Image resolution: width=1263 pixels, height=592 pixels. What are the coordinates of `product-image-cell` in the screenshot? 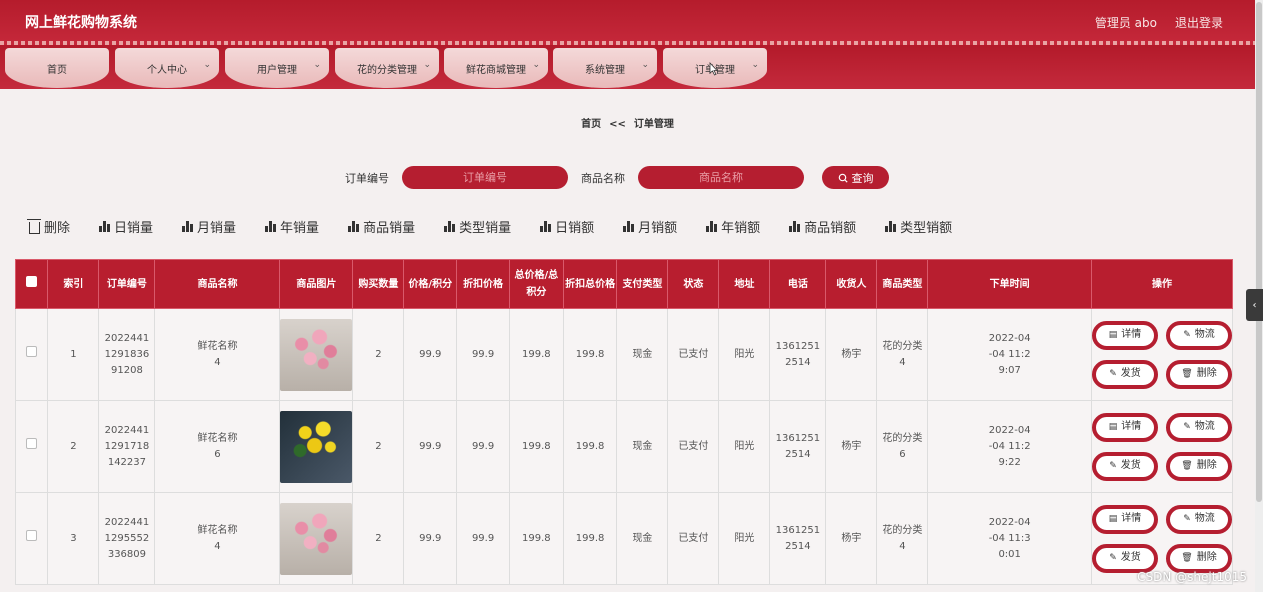 It's located at (316, 354).